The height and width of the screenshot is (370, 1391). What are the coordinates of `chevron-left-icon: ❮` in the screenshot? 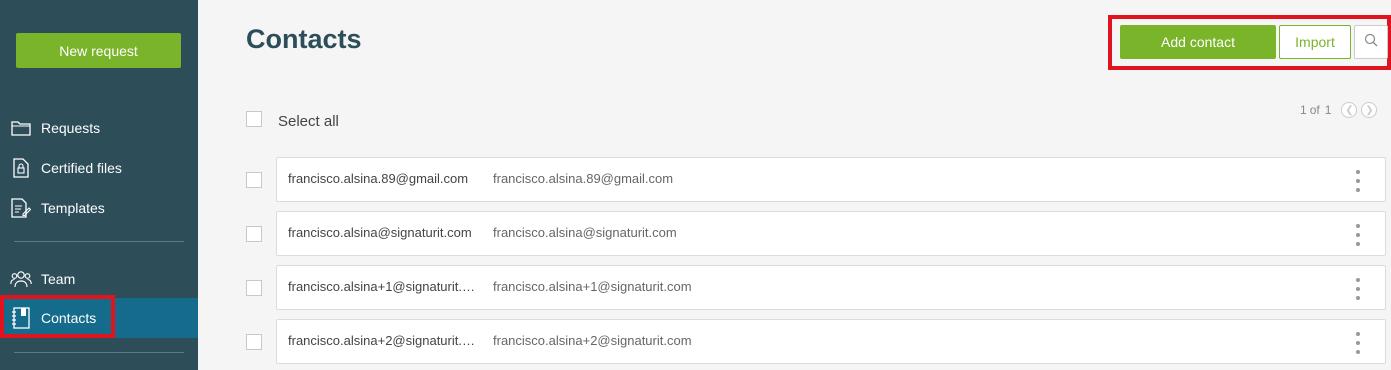 It's located at (1349, 110).